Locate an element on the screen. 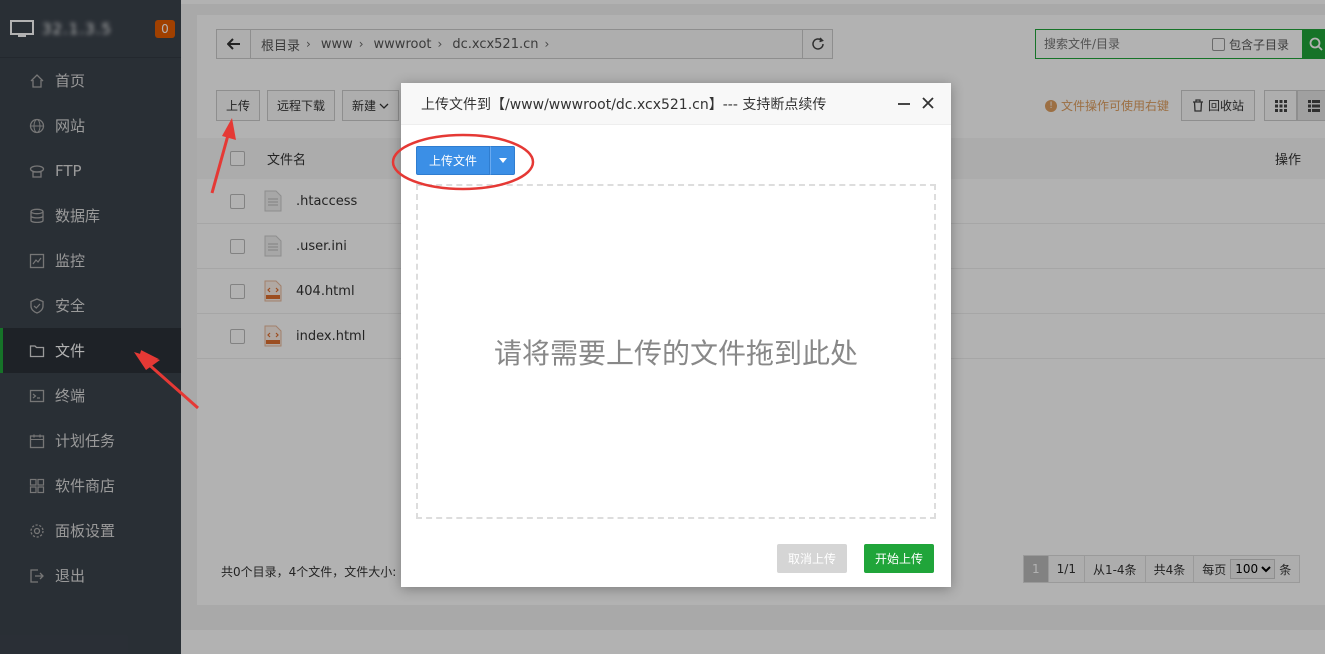 The height and width of the screenshot is (654, 1325). start-upload-button: 开始上传 is located at coordinates (899, 558).